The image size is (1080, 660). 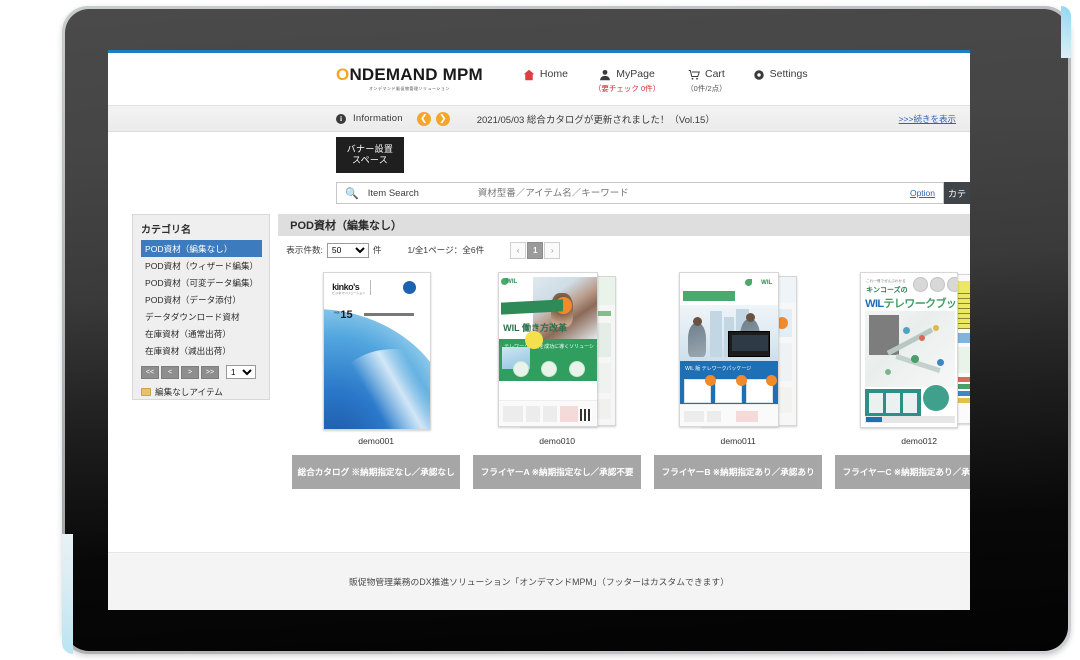 I want to click on product-thumbnail-wrap: これ一冊でぜんぶわかる キンコーズの WILテレワークブック, so click(x=902, y=351).